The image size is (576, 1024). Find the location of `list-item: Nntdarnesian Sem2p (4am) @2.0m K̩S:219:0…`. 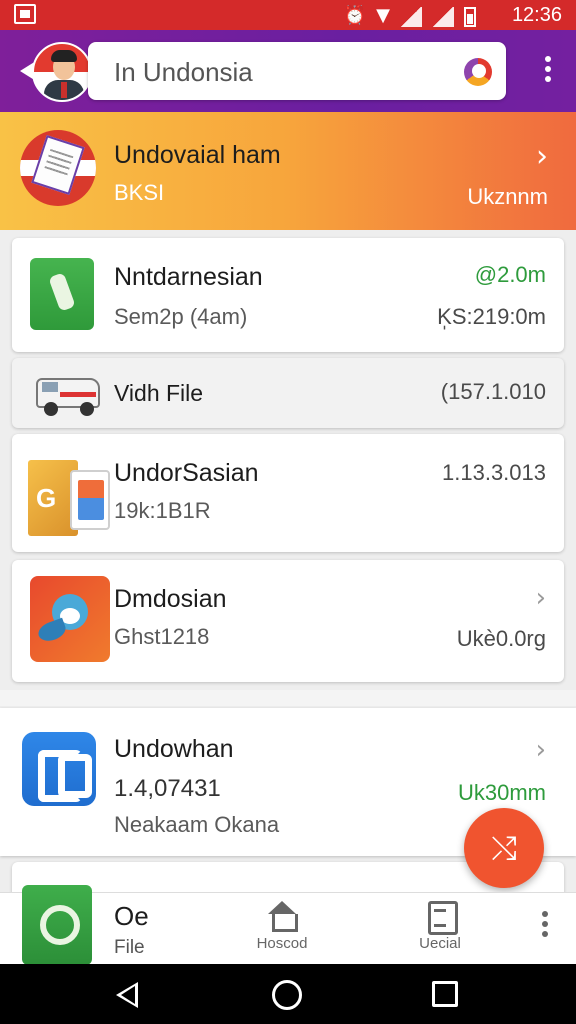

list-item: Nntdarnesian Sem2p (4am) @2.0m K̩S:219:0… is located at coordinates (288, 295).